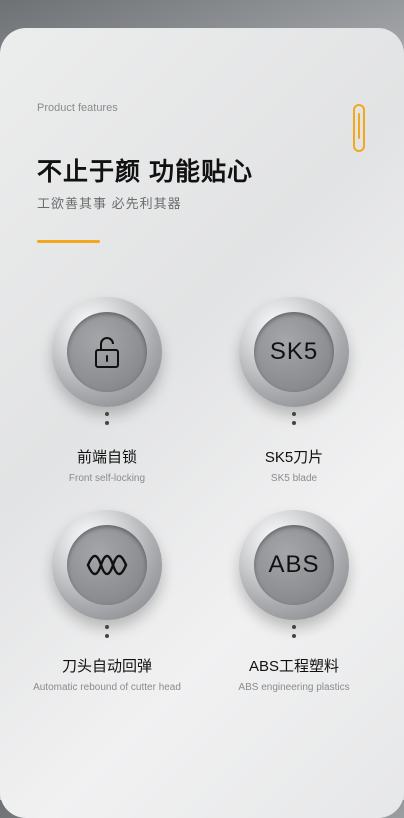  Describe the element at coordinates (109, 203) in the screenshot. I see `page-subtitle: 工欲善其事 必先利其器` at that location.